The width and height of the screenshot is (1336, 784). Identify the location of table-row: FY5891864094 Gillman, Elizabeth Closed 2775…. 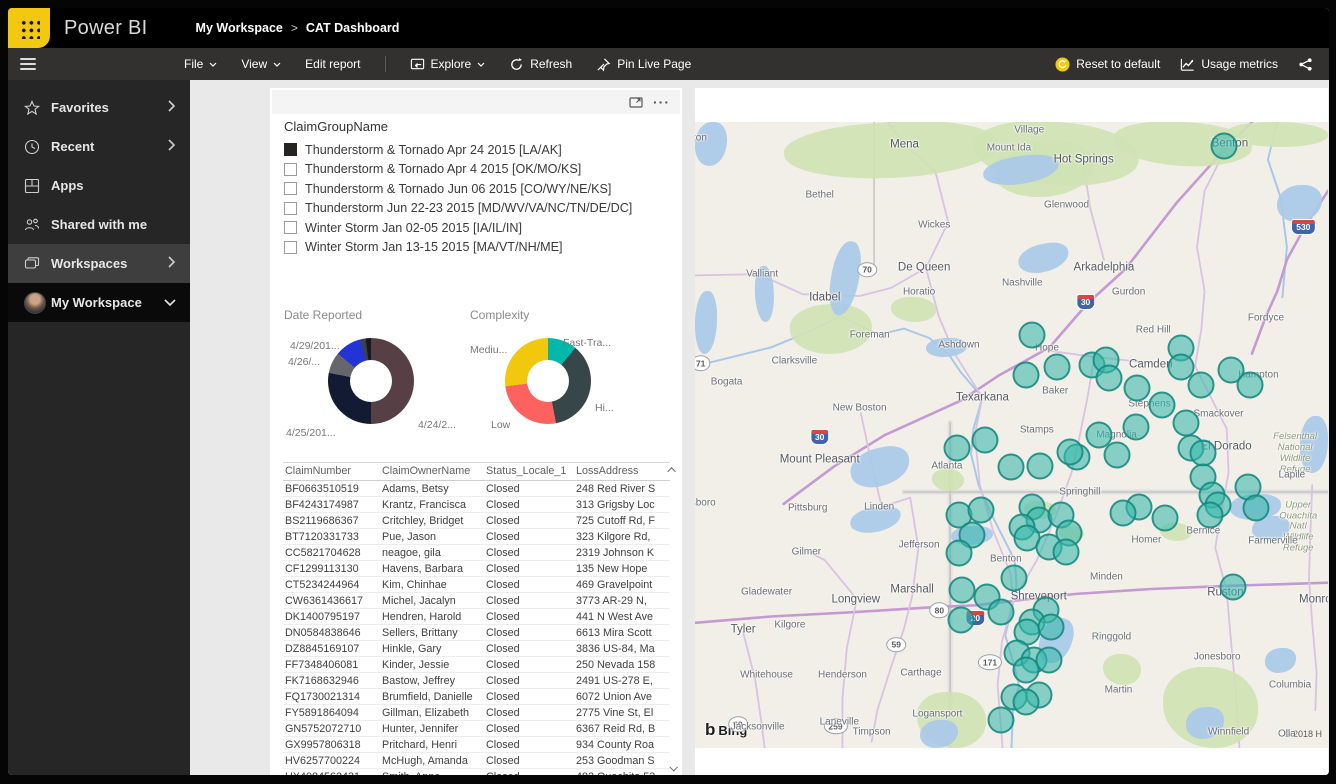
(476, 712).